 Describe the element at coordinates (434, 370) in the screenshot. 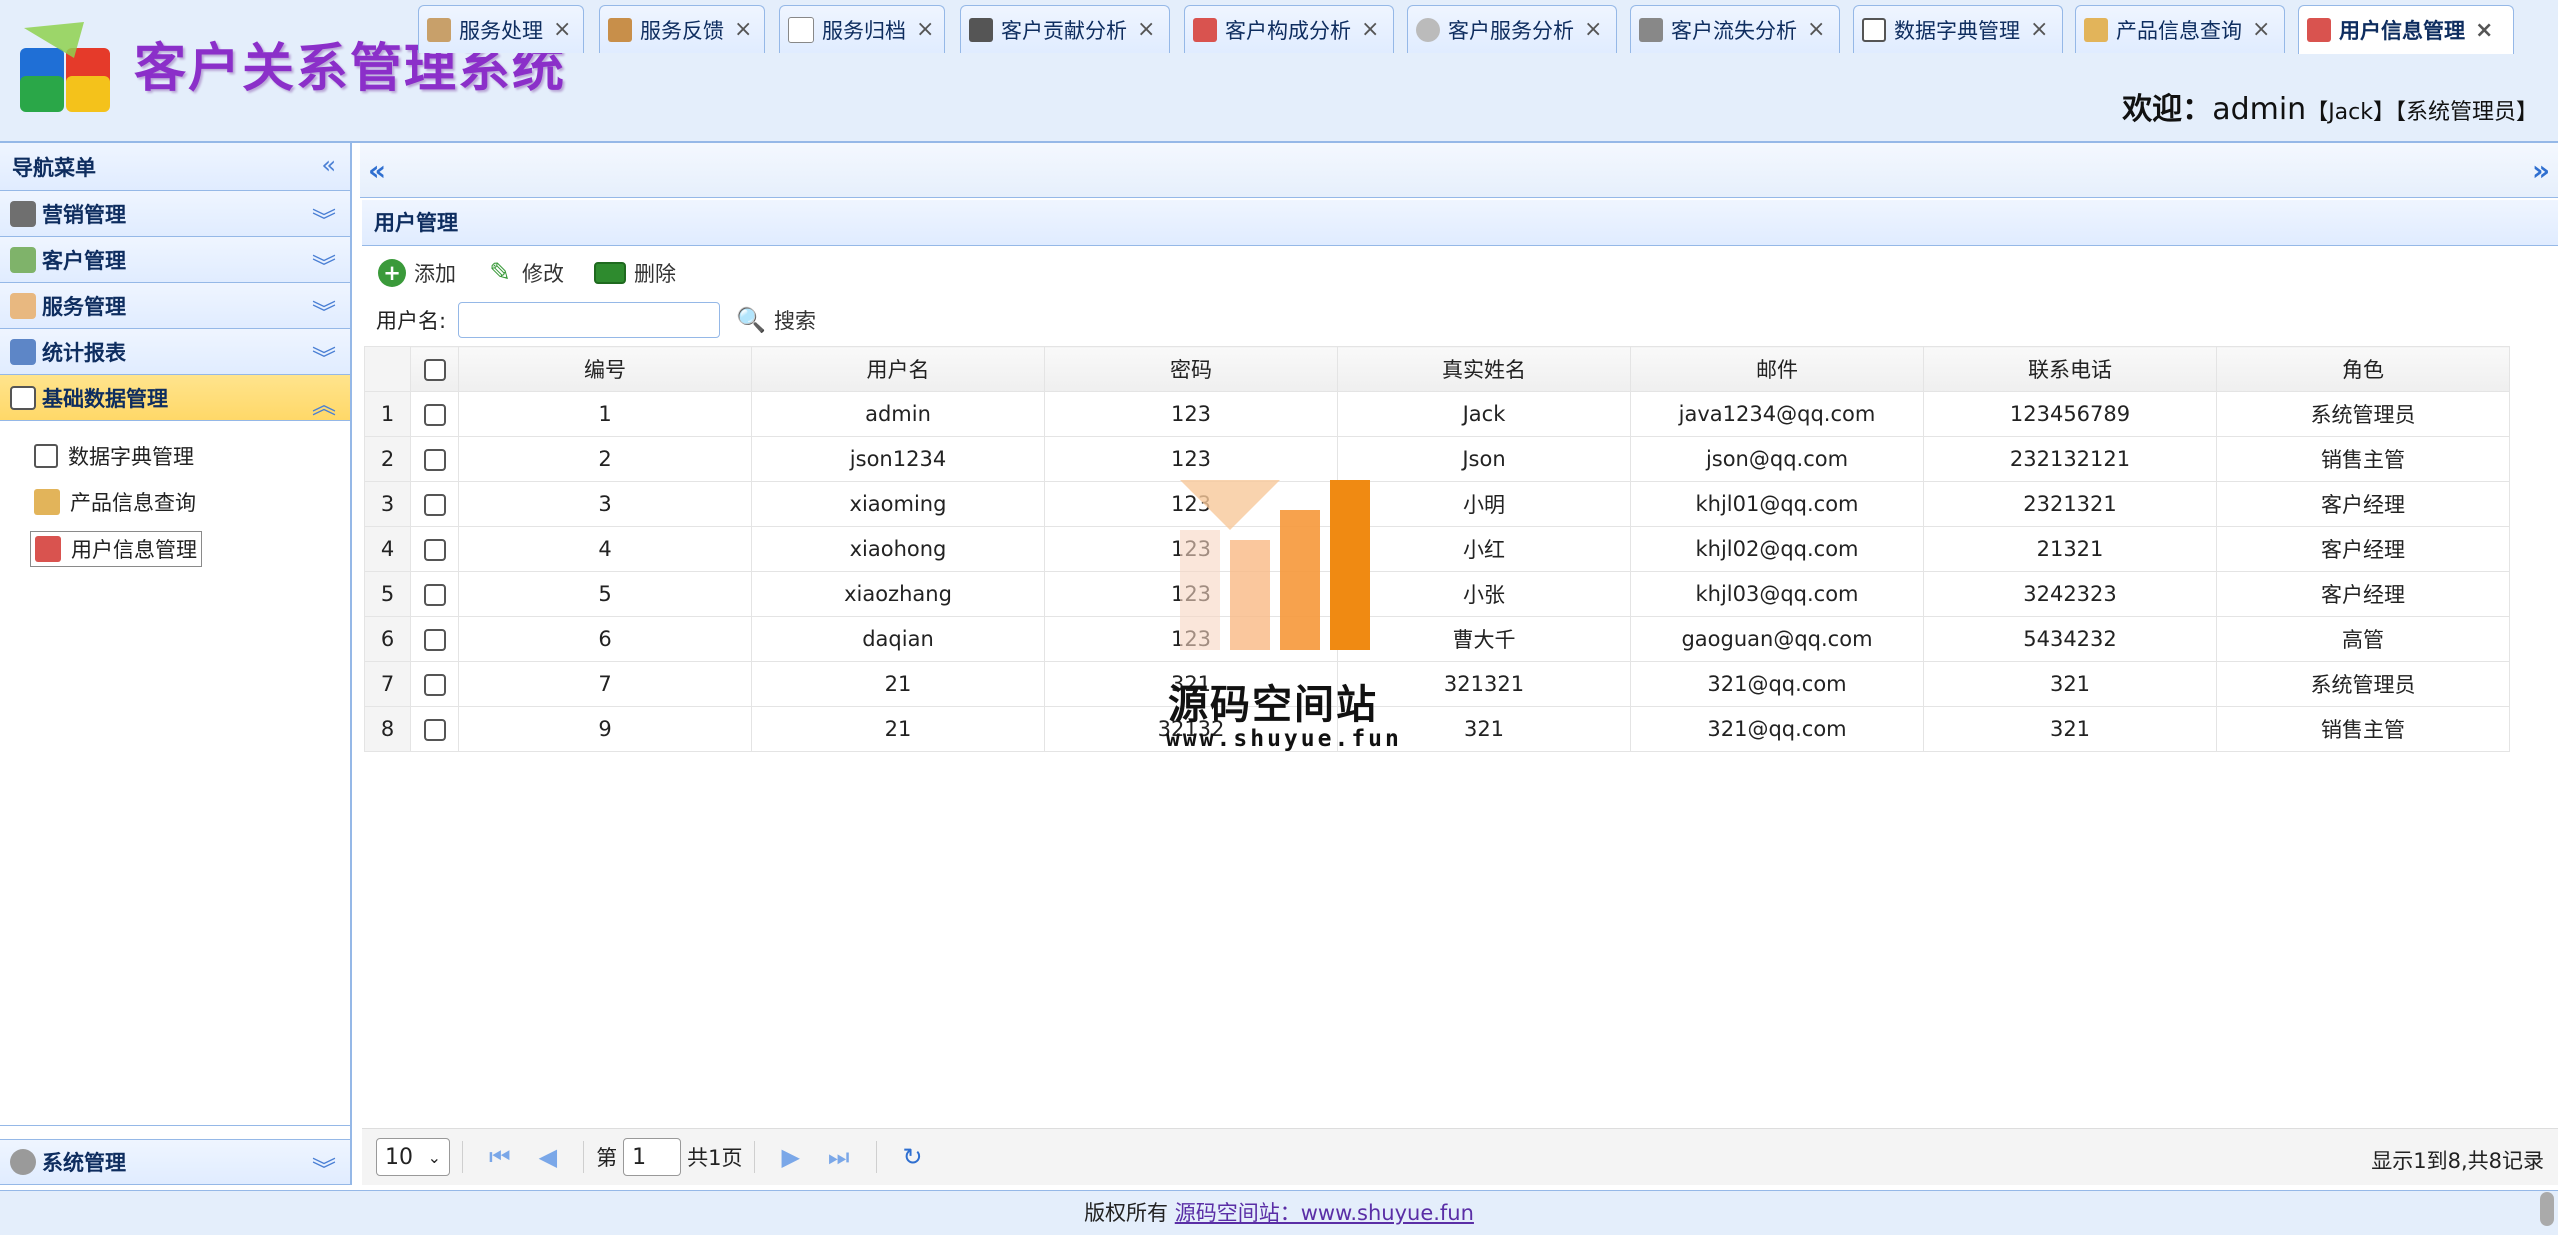

I see `select-all-checkbox` at that location.